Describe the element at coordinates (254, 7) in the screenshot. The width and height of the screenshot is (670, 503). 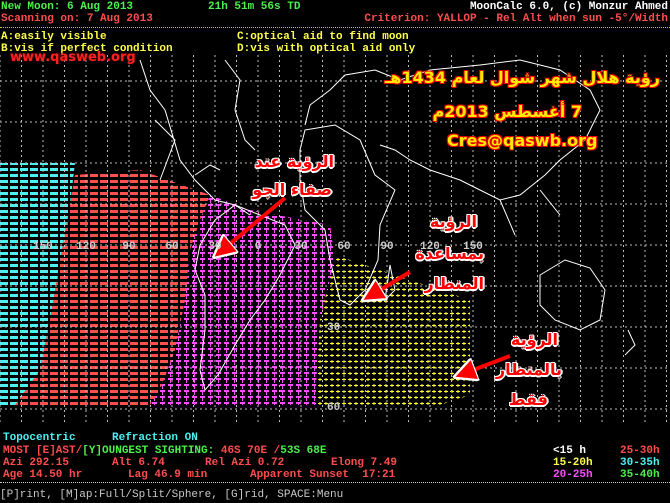
I see `new-moon-time: 21h 51m 56s TD` at that location.